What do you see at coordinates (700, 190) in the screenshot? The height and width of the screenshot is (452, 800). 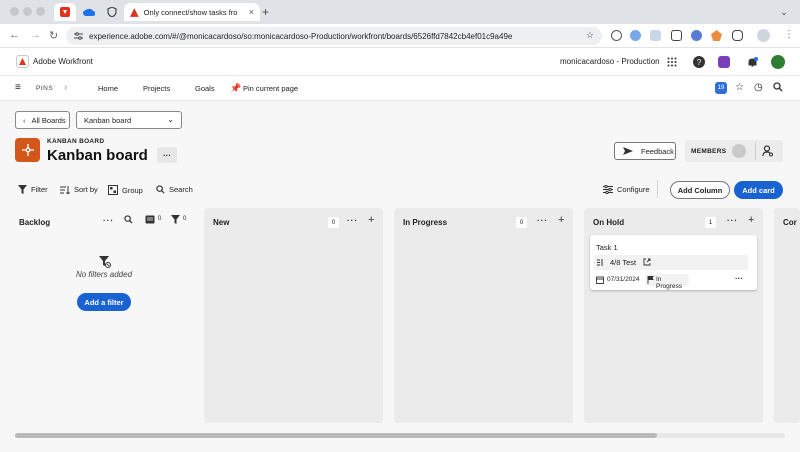 I see `add-column-button: Add Column` at bounding box center [700, 190].